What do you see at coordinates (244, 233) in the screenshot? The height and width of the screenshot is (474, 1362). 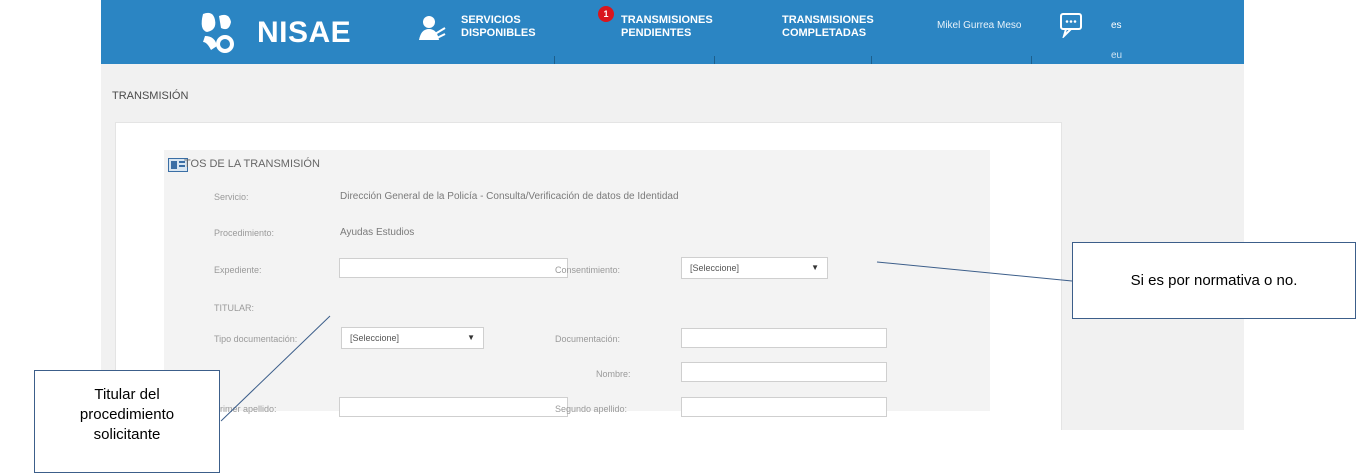 I see `procedimiento-label: Procedimiento:` at bounding box center [244, 233].